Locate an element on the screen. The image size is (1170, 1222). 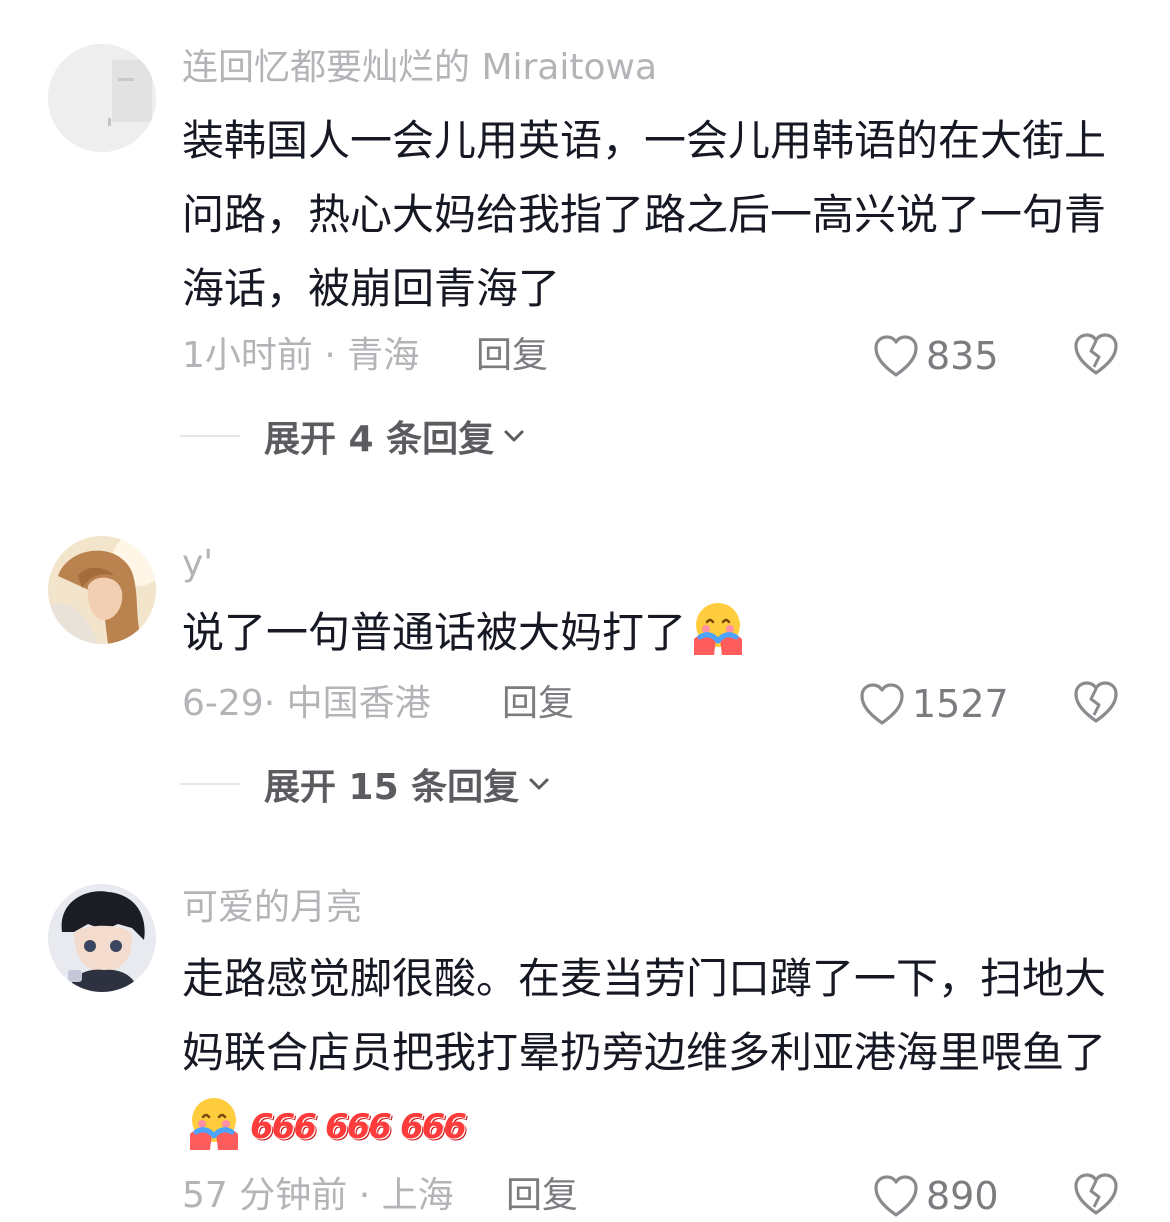
heart-outline-icon is located at coordinates (896, 1196).